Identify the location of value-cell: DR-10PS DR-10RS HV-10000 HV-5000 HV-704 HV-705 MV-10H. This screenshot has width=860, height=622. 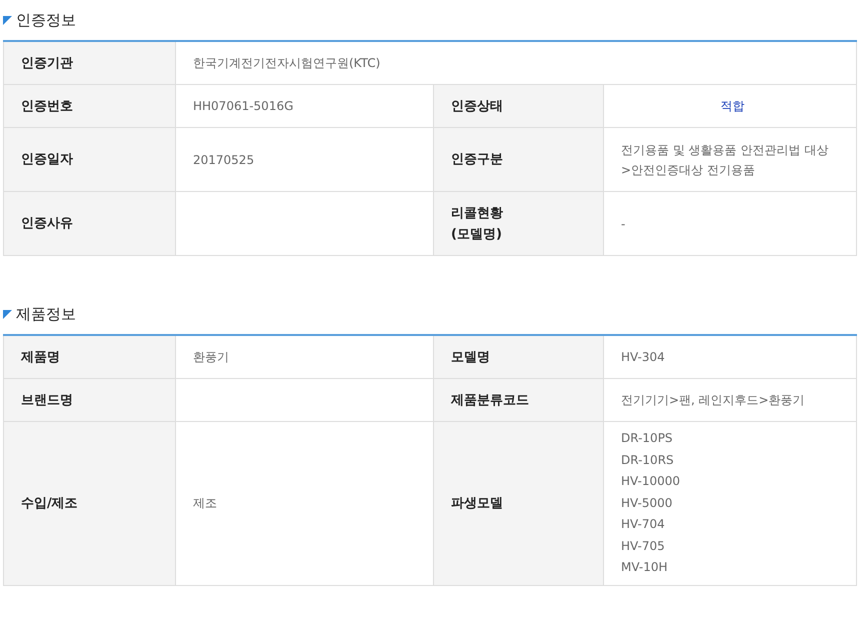
(730, 503).